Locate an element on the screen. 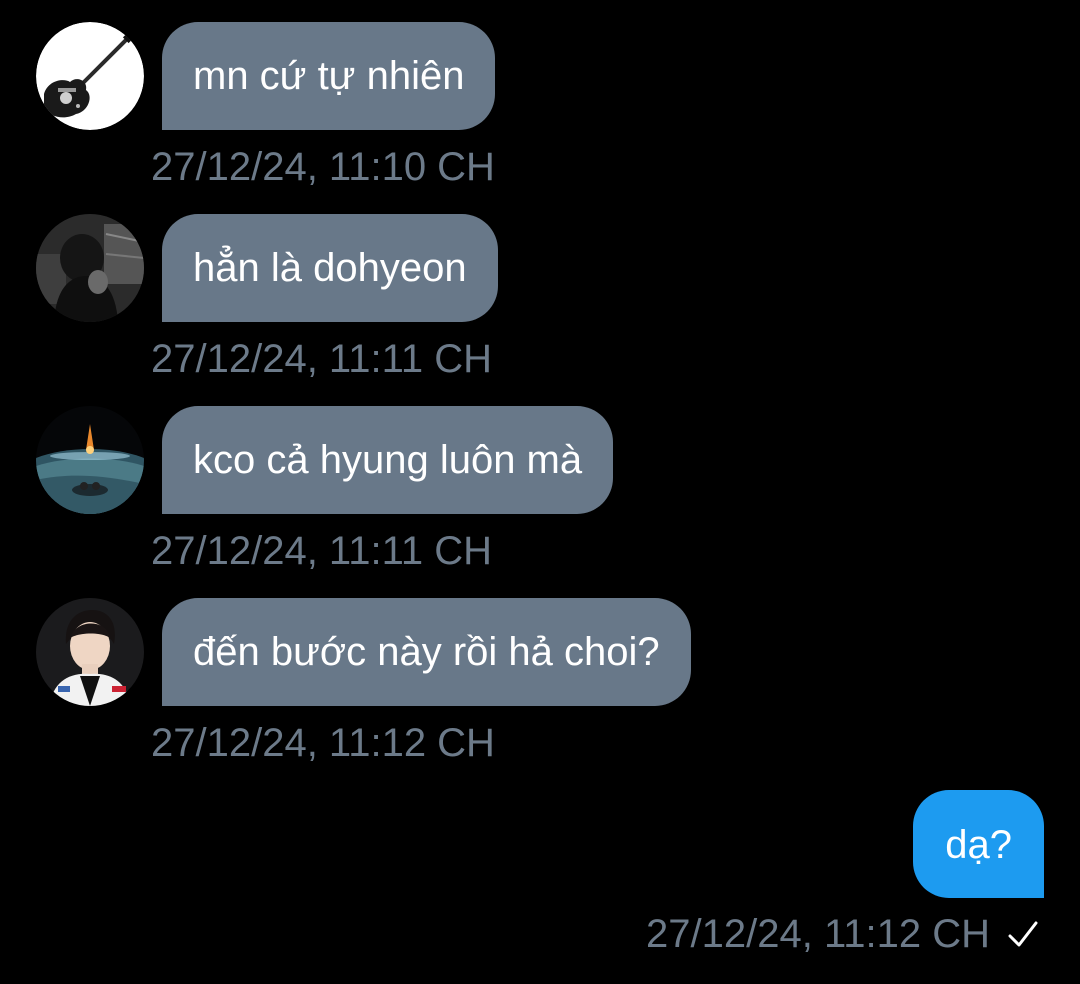 This screenshot has height=984, width=1080. person-photo-icon is located at coordinates (90, 268).